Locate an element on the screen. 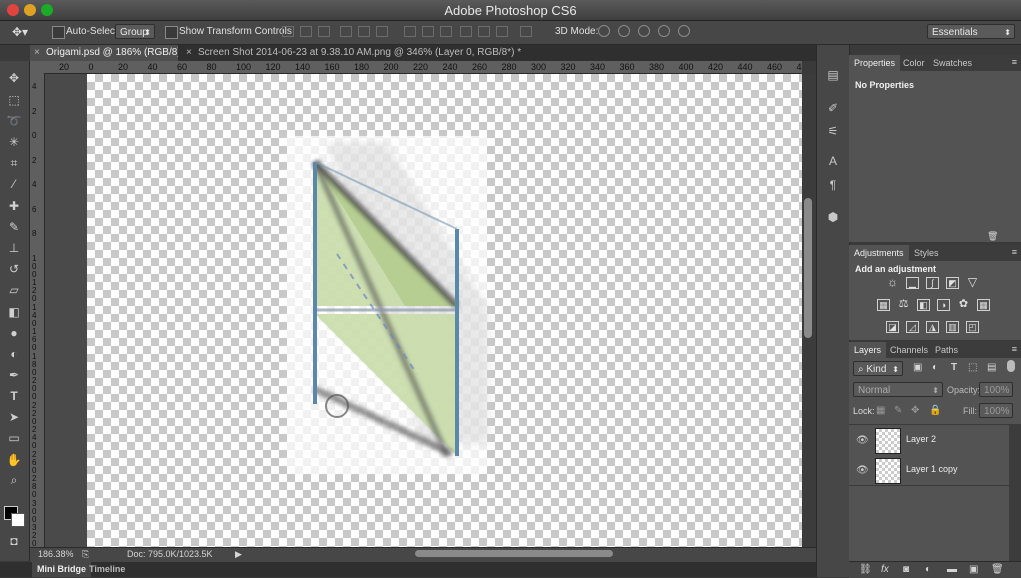  filter-adjustment-icon: ◐ is located at coordinates (935, 367).